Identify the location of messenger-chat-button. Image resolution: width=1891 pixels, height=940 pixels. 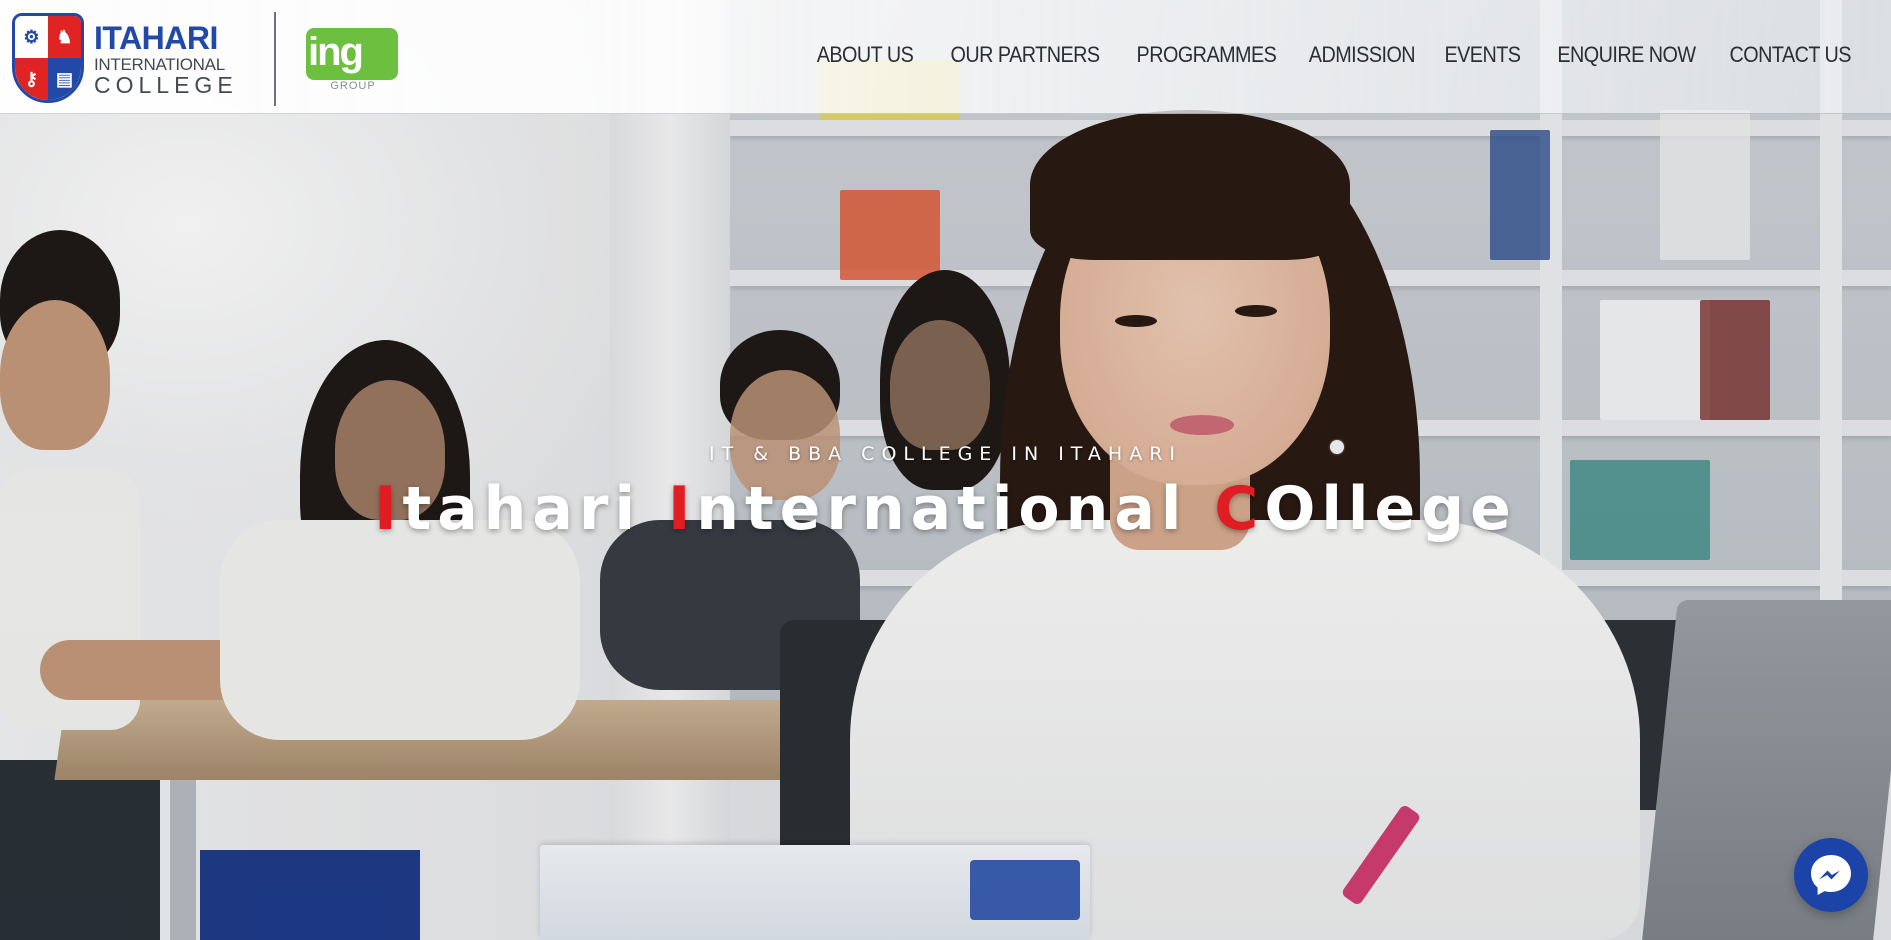
(1831, 875).